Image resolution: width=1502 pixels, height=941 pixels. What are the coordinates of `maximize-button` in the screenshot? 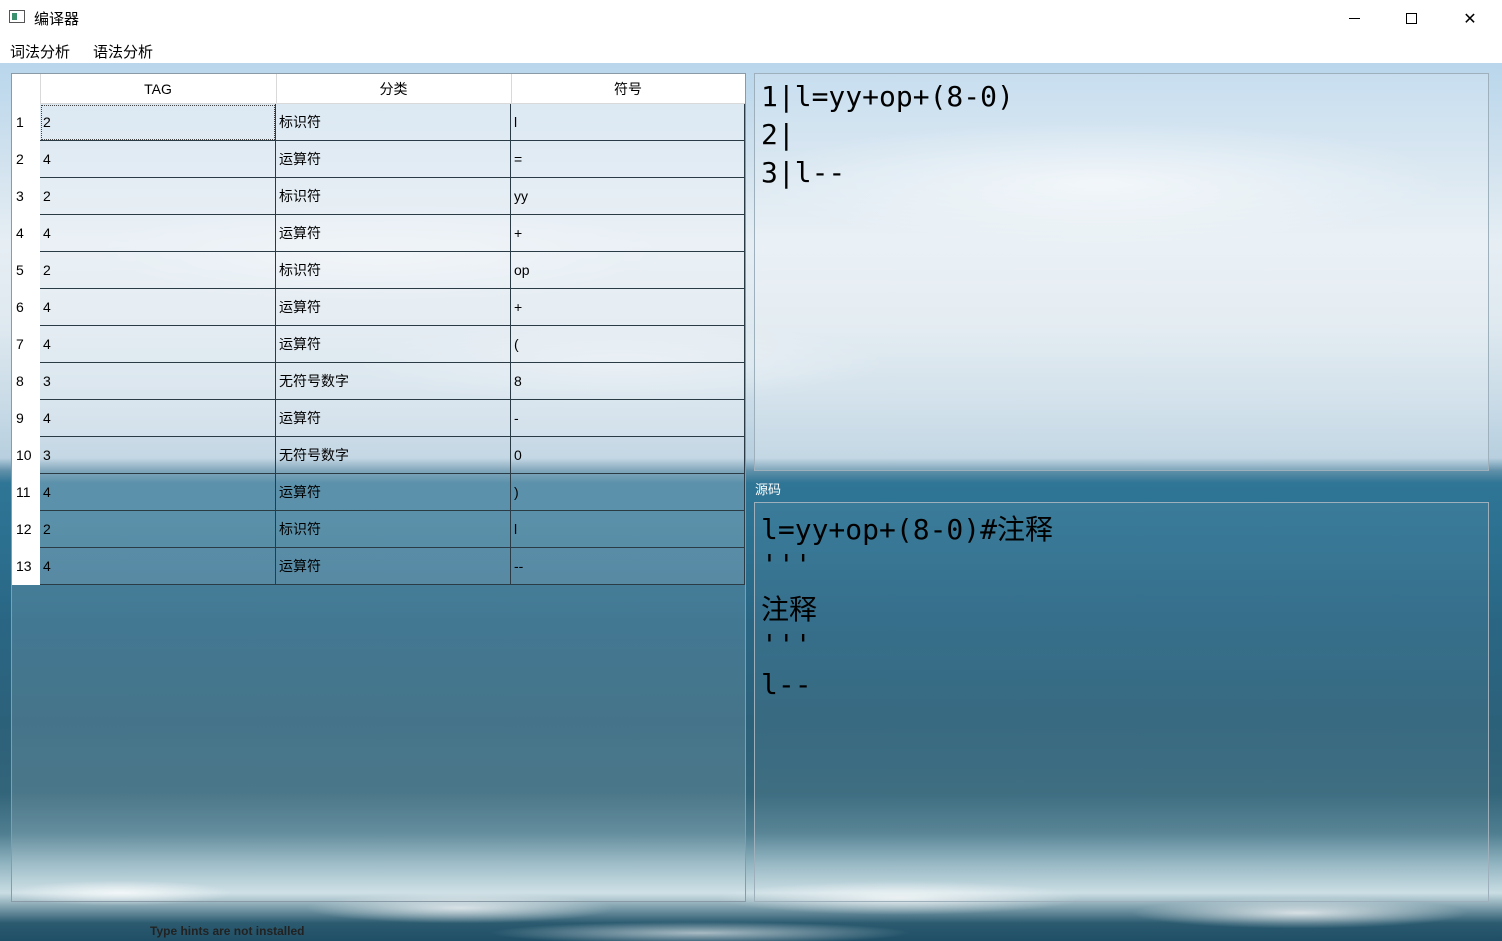 It's located at (1411, 18).